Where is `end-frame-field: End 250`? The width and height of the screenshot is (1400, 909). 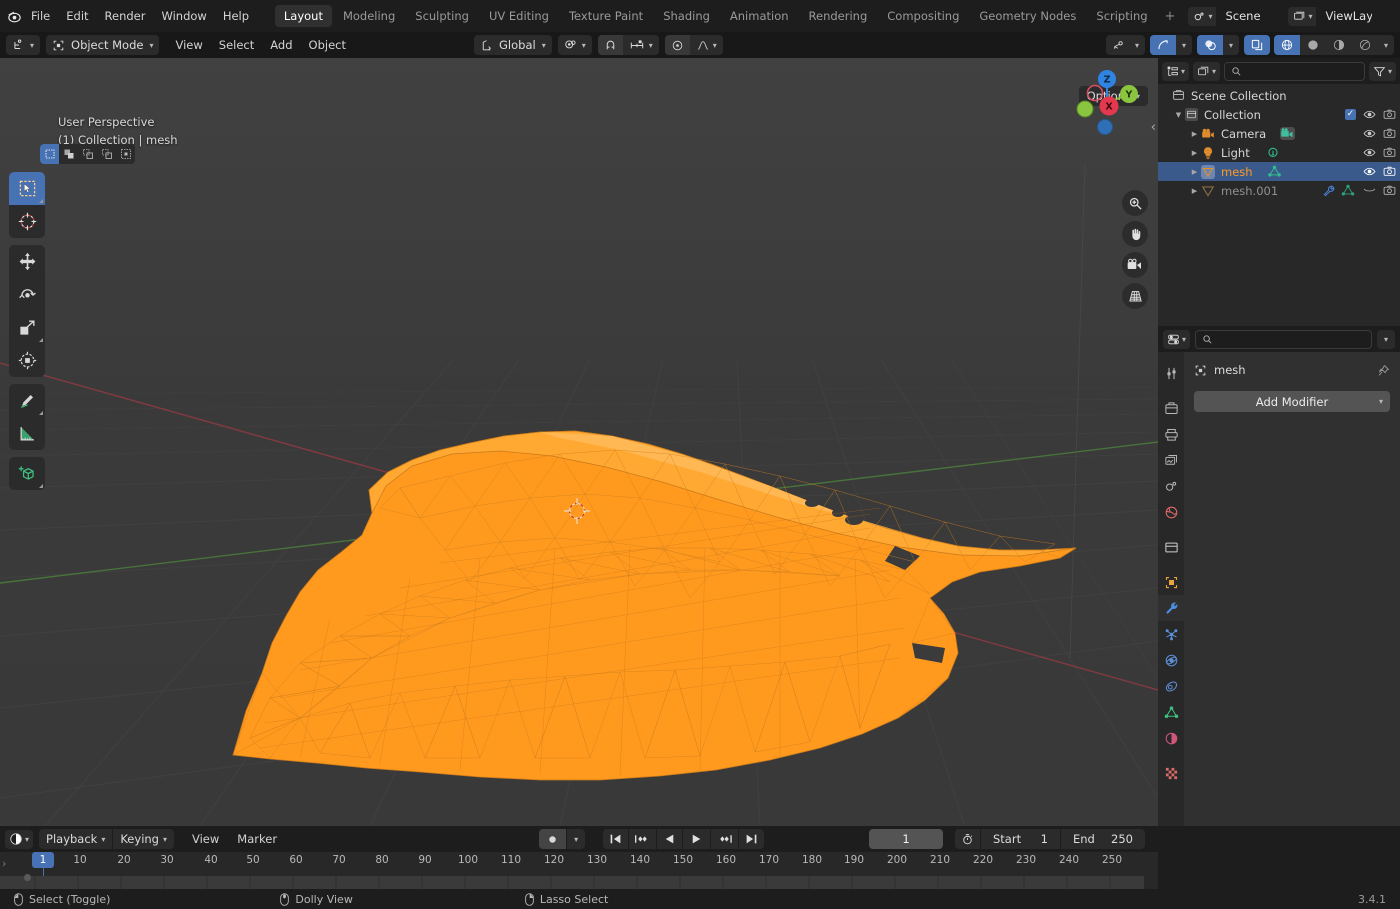 end-frame-field: End 250 is located at coordinates (1103, 839).